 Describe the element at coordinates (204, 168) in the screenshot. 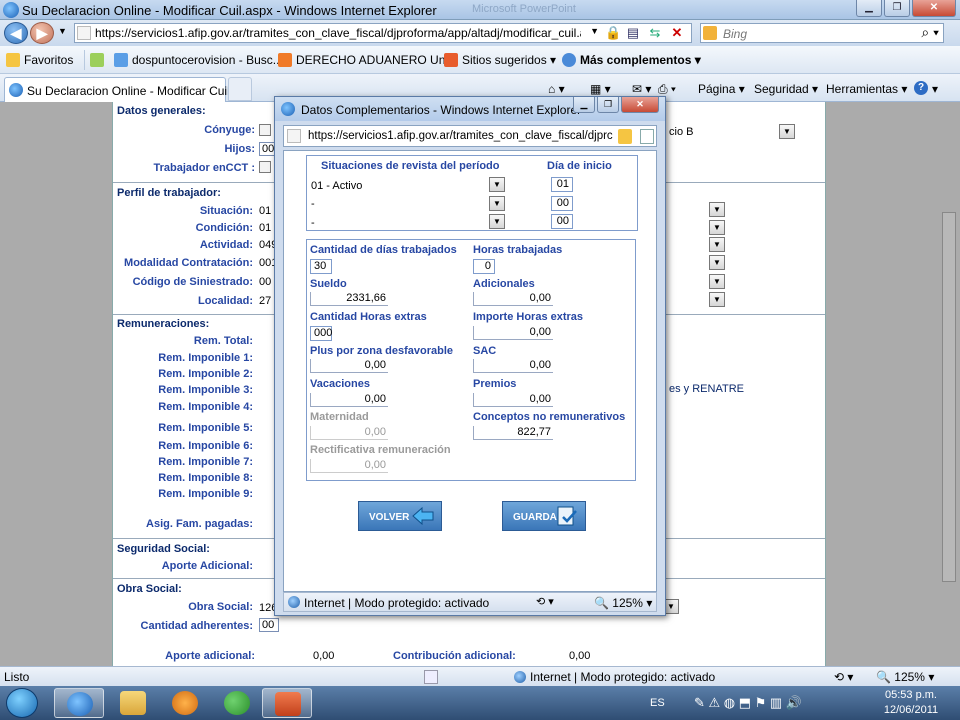

I see `label-trabajador-cct: Trabajador enCCT :` at that location.